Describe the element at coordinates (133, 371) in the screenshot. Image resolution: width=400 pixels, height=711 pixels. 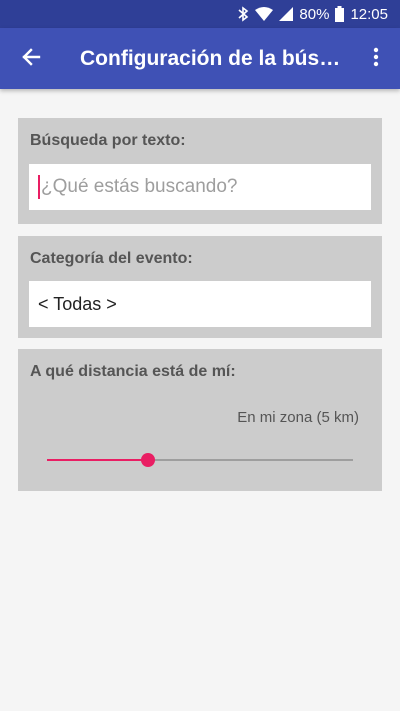
I see `distance-label: A qué distancia está de mí:` at that location.